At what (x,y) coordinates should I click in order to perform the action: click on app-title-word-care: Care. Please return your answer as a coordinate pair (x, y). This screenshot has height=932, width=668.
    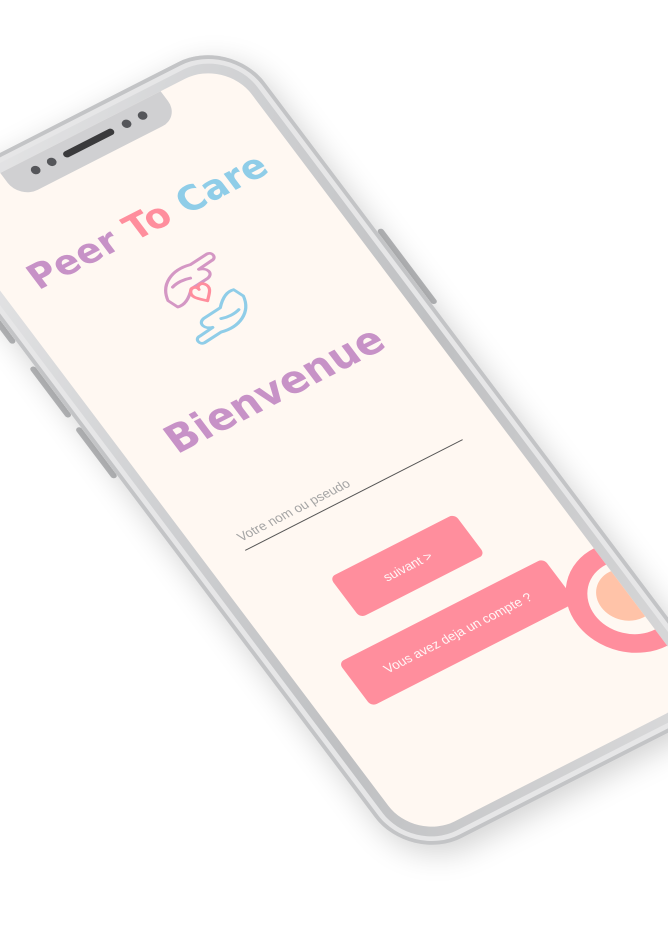
    Looking at the image, I should click on (222, 184).